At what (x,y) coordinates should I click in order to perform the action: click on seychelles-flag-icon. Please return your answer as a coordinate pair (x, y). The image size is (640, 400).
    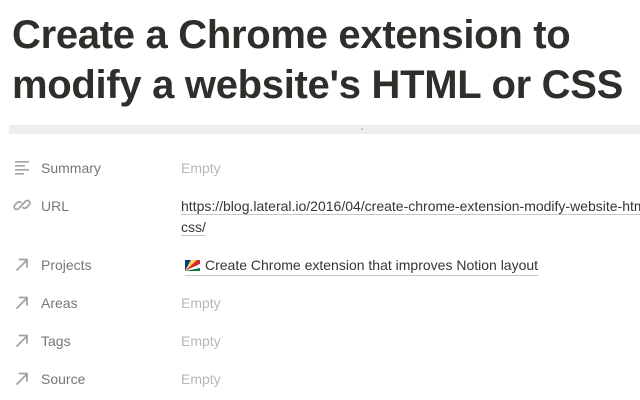
    Looking at the image, I should click on (192, 264).